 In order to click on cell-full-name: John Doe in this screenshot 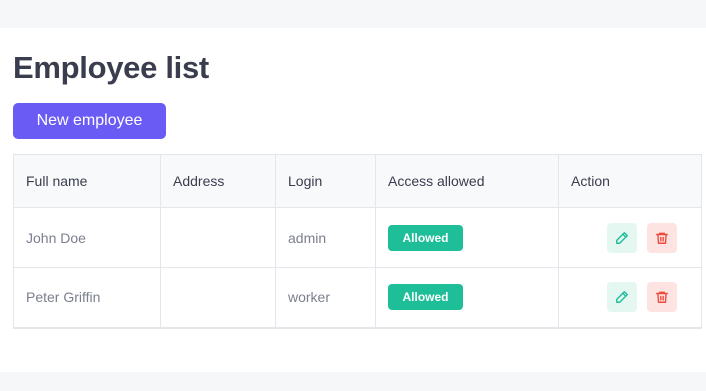, I will do `click(87, 237)`.